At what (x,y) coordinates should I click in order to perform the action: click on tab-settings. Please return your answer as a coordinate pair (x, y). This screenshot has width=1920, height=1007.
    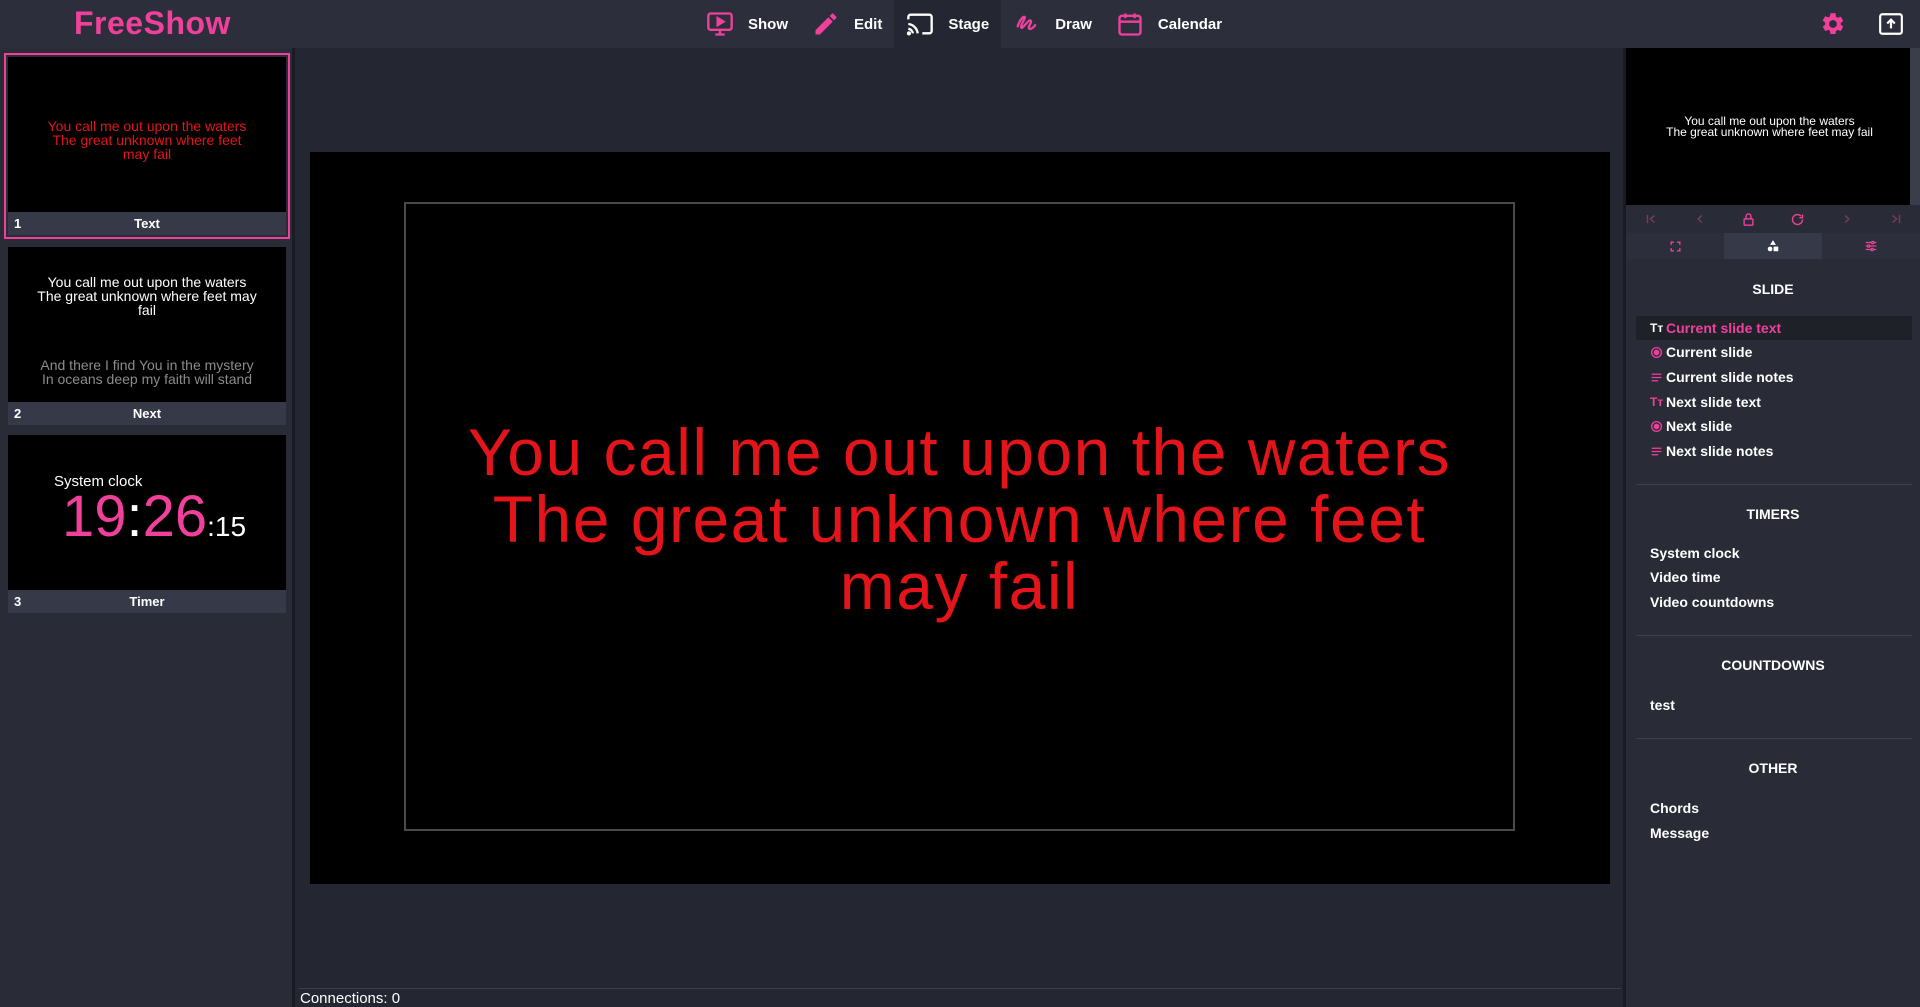
    Looking at the image, I should click on (1871, 246).